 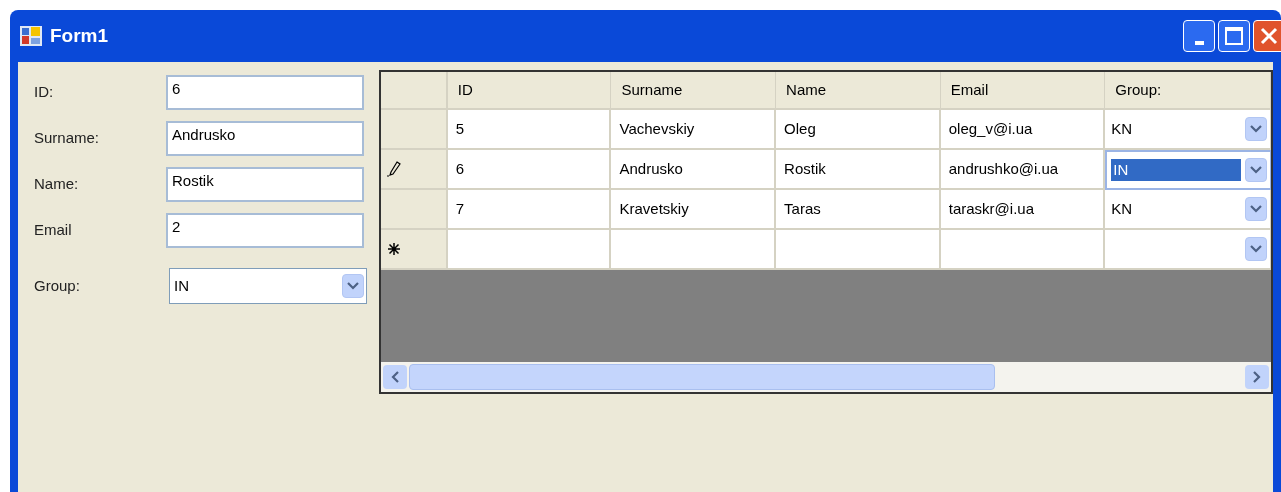 What do you see at coordinates (31, 36) in the screenshot?
I see `app-icon` at bounding box center [31, 36].